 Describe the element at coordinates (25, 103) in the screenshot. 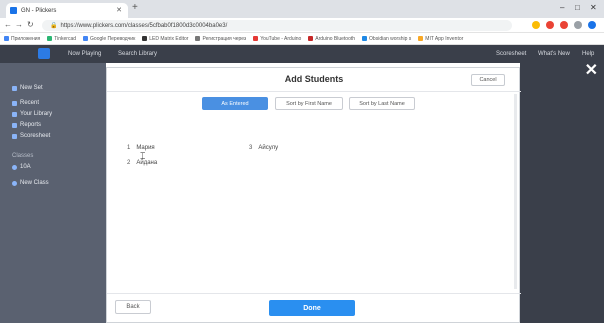

I see `sidebar-item-recent: Recent` at that location.